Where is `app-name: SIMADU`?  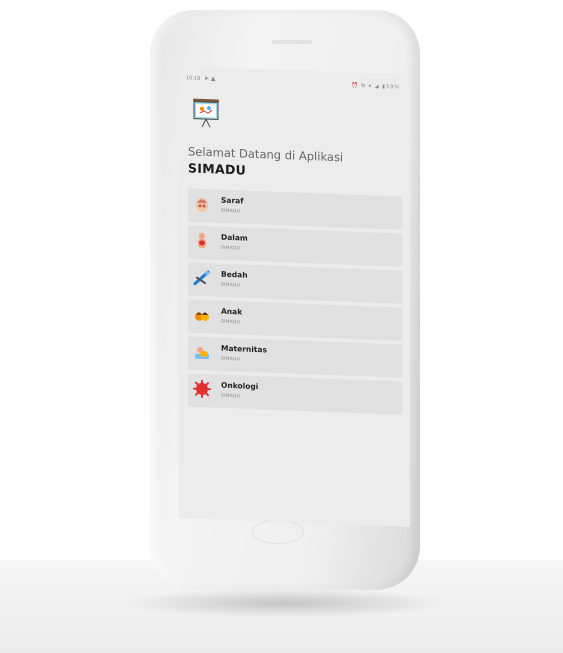 app-name: SIMADU is located at coordinates (217, 169).